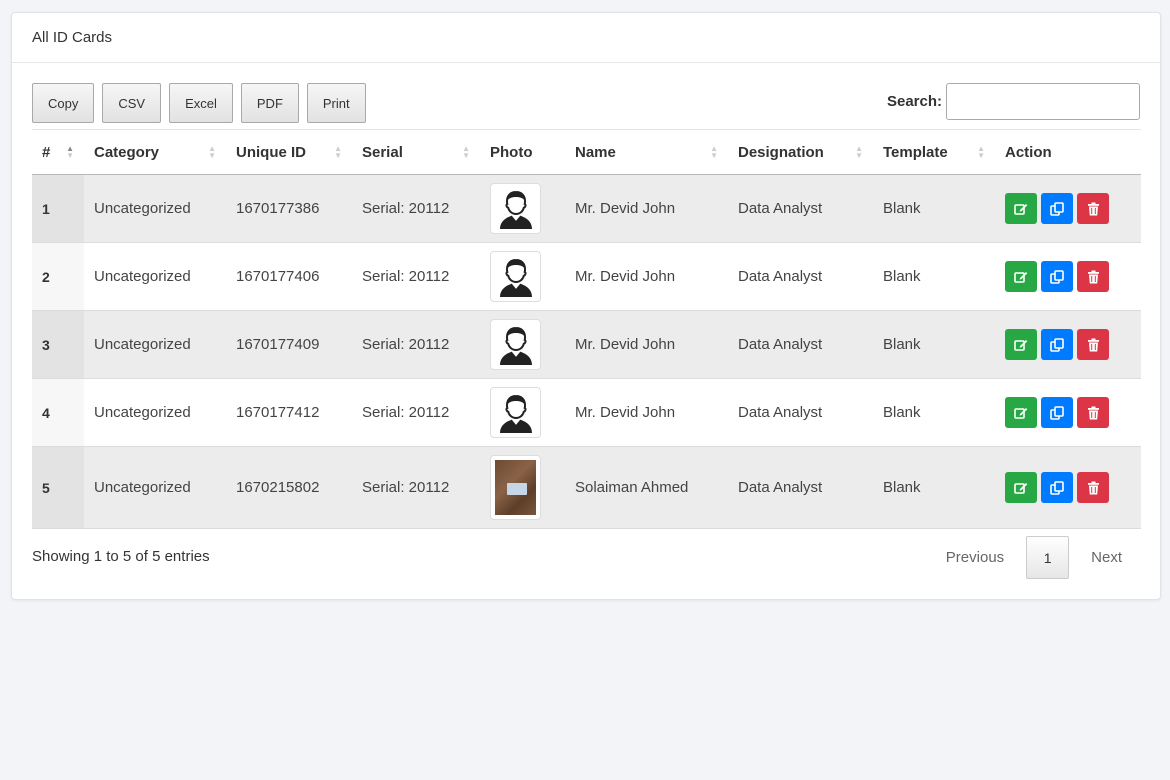 Image resolution: width=1170 pixels, height=780 pixels. I want to click on name-cell: Solaiman Ahmed, so click(646, 487).